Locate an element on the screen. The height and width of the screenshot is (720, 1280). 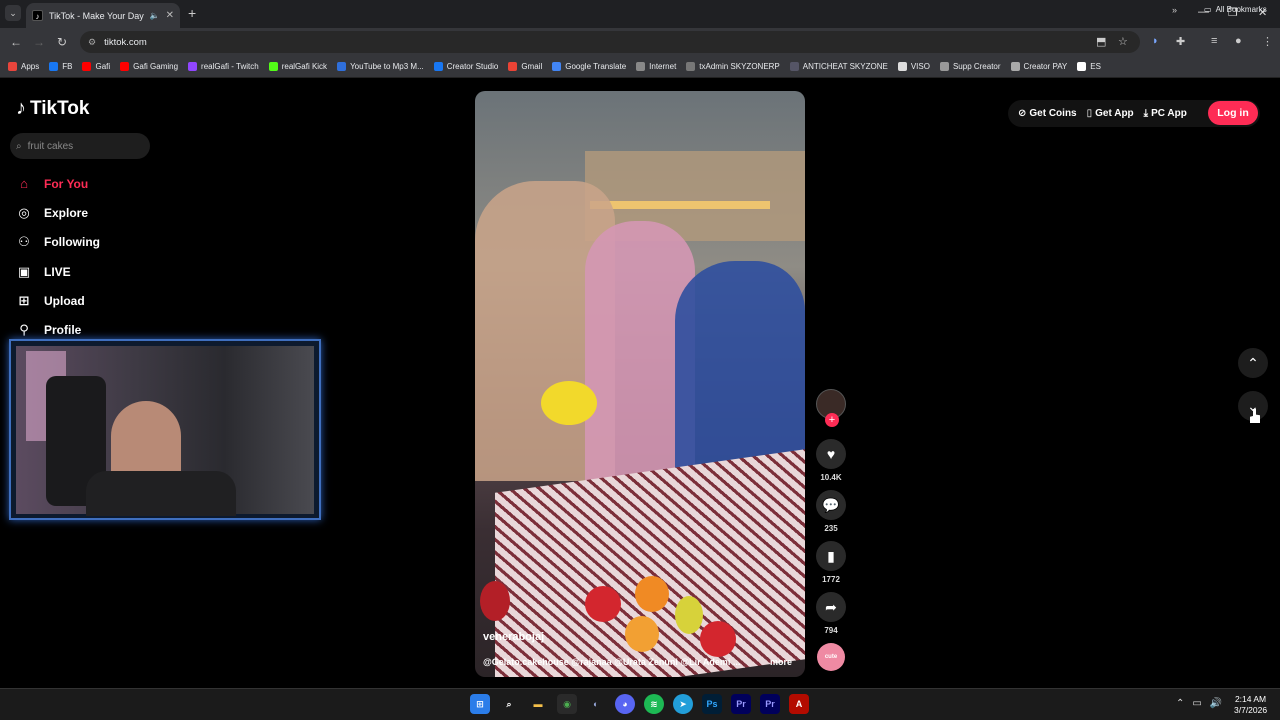
speaker-icon: 🔈 is located at coordinates (155, 15).